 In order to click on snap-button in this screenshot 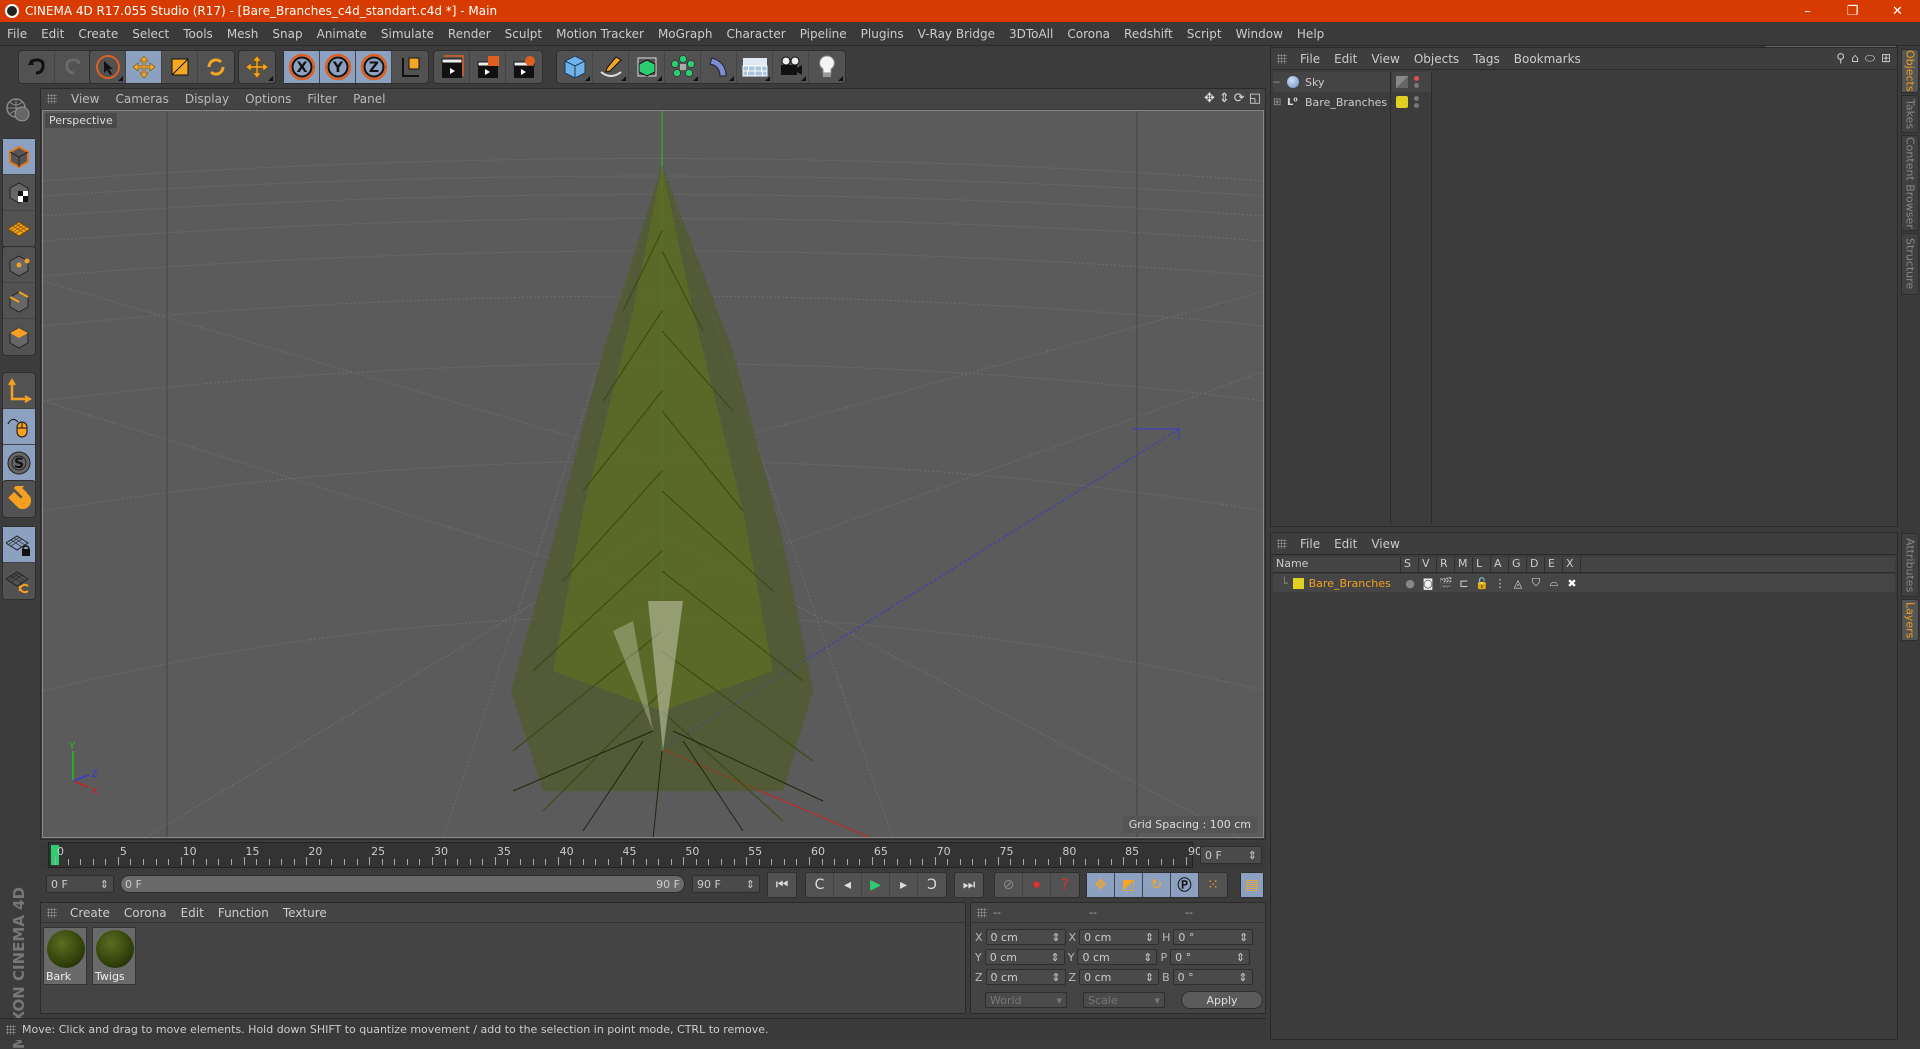, I will do `click(19, 499)`.